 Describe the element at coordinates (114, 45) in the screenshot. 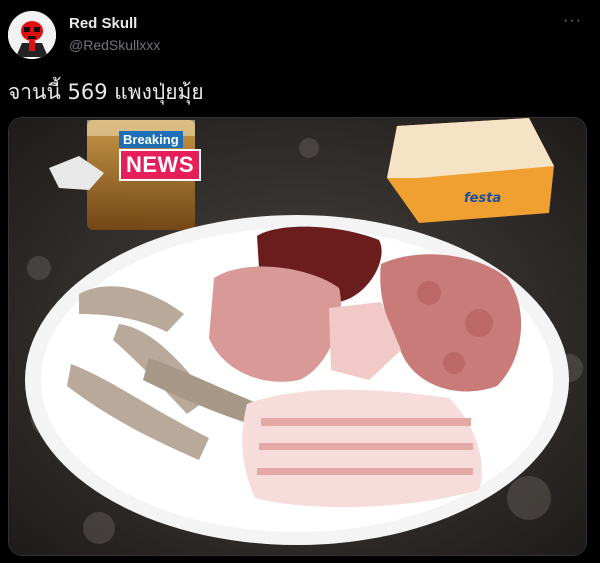

I see `author-handle: @RedSkullxxx` at that location.